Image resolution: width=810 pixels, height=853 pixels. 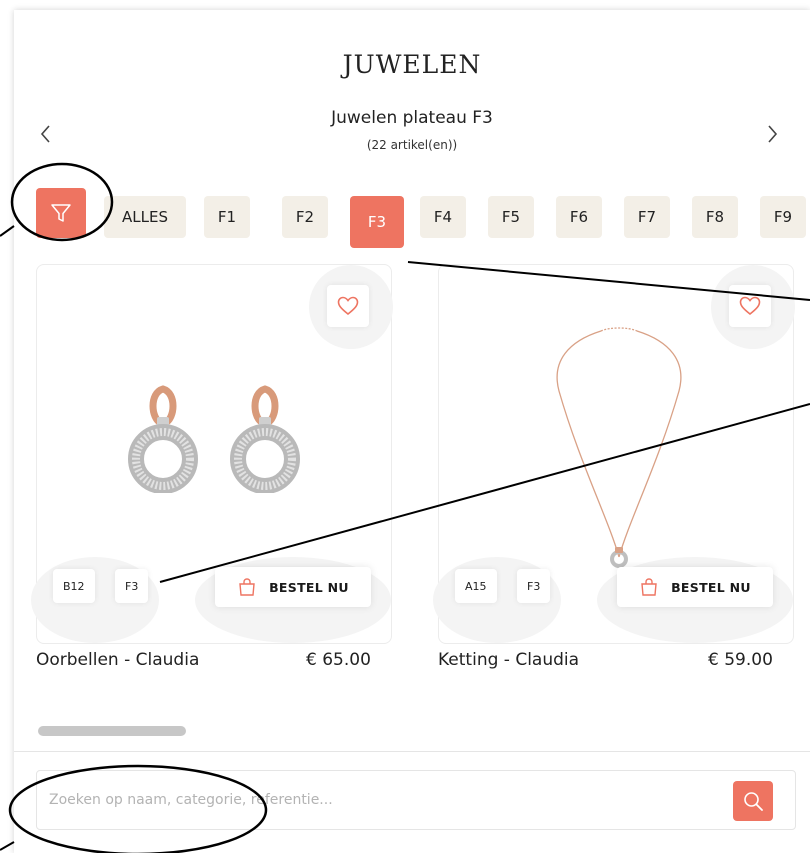 What do you see at coordinates (305, 217) in the screenshot?
I see `tab-f2: F2` at bounding box center [305, 217].